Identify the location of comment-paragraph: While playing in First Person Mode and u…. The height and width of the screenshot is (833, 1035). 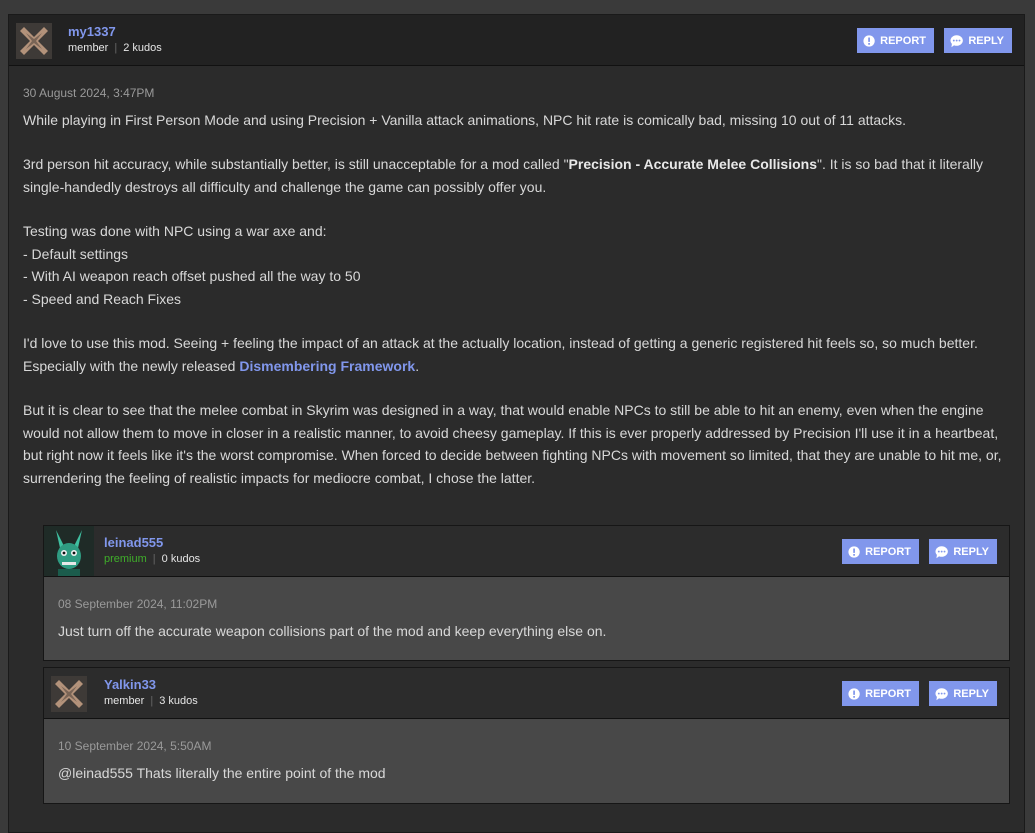
(465, 119).